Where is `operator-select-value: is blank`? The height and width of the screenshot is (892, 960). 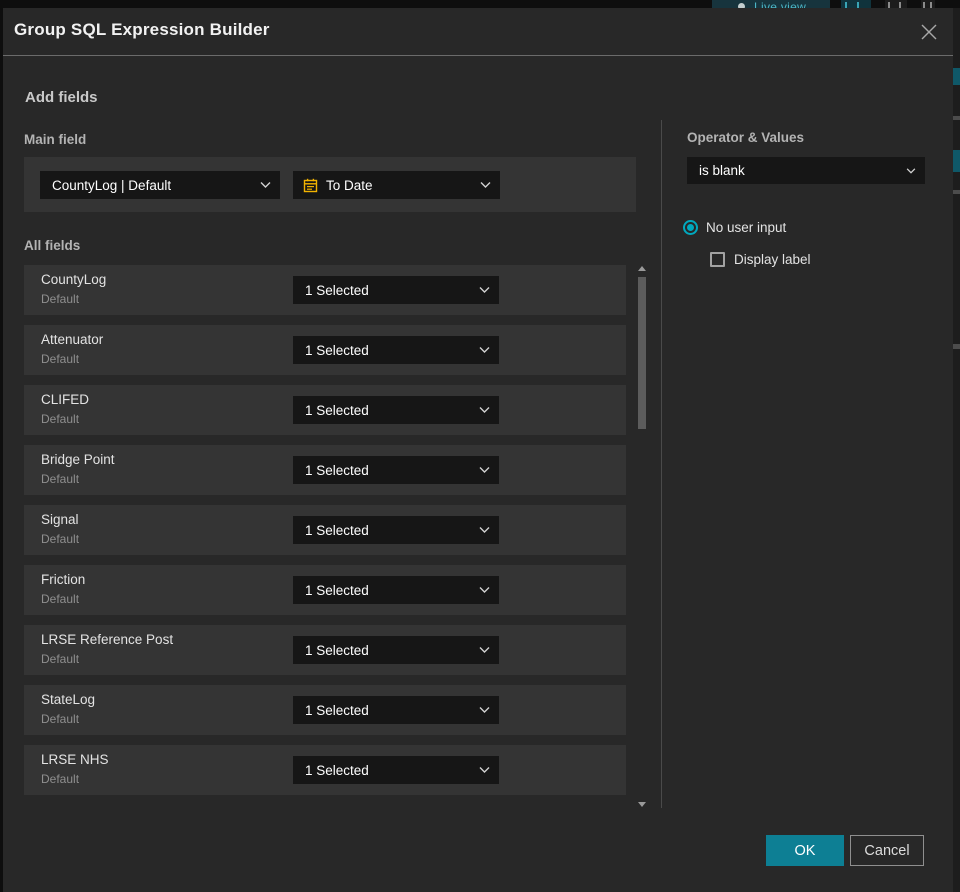 operator-select-value: is blank is located at coordinates (722, 170).